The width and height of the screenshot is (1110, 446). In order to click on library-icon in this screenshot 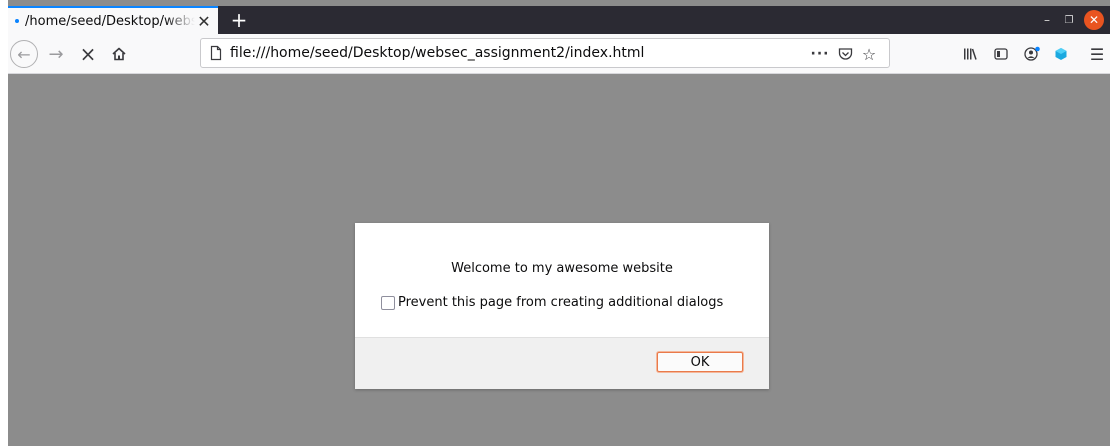, I will do `click(970, 54)`.